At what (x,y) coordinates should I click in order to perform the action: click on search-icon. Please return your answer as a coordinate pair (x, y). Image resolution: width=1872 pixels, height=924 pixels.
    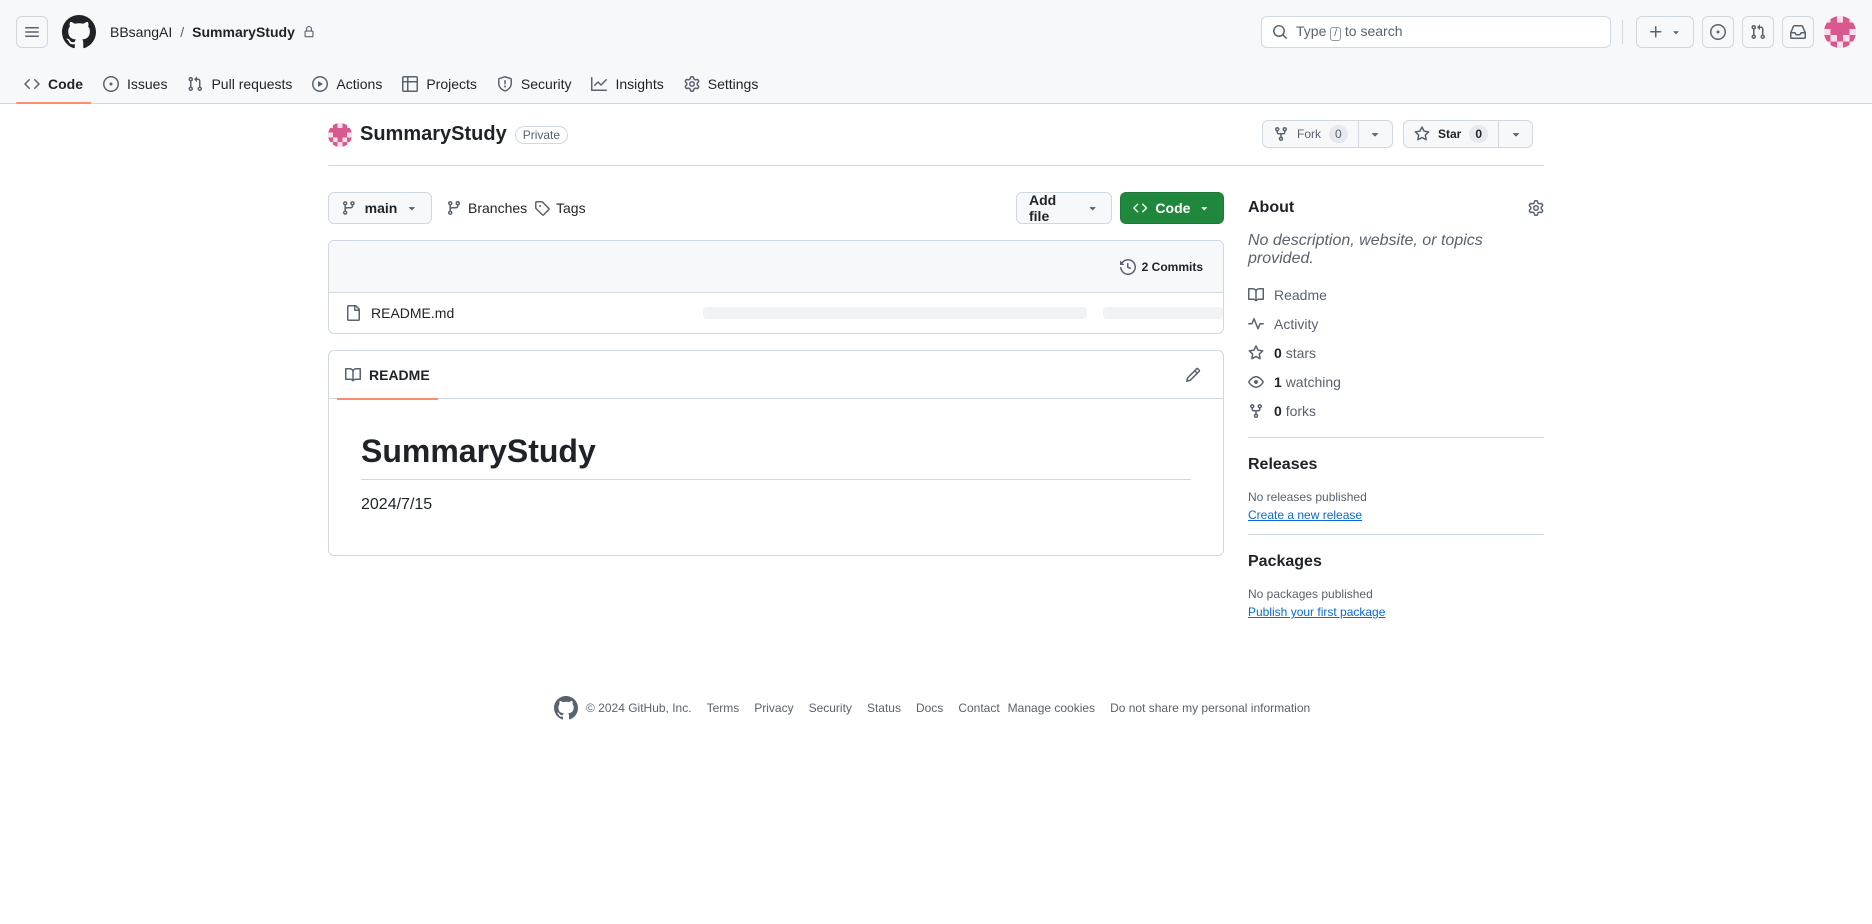
    Looking at the image, I should click on (1280, 32).